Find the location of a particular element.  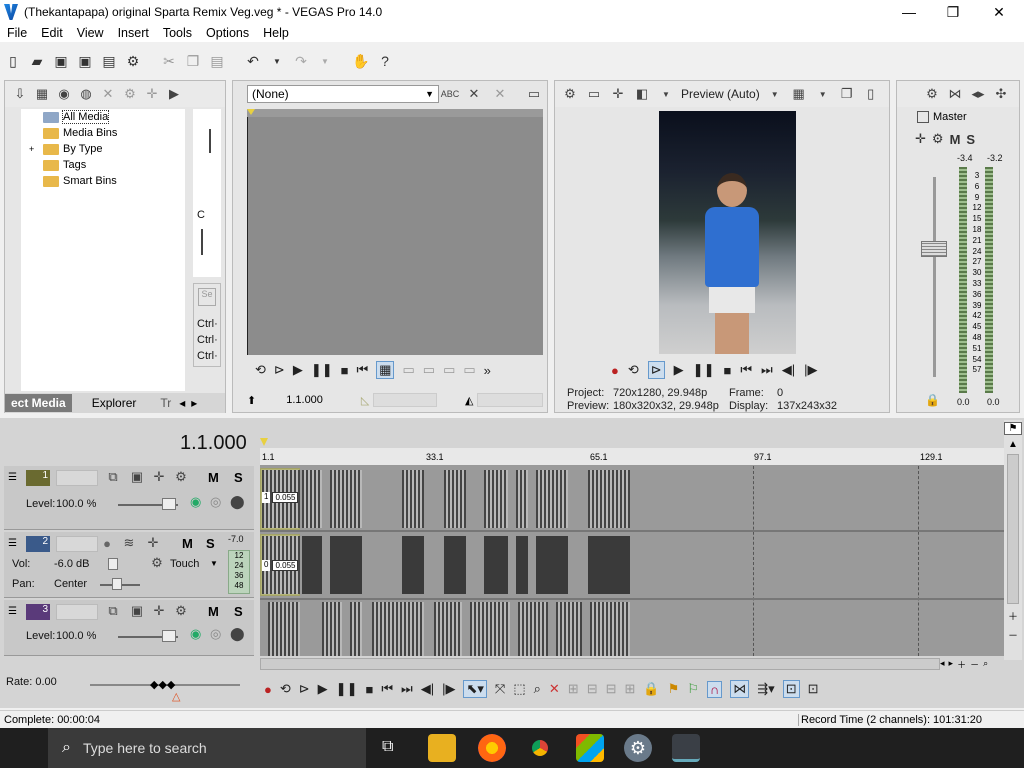

undo-icon: ↶ is located at coordinates (253, 61).